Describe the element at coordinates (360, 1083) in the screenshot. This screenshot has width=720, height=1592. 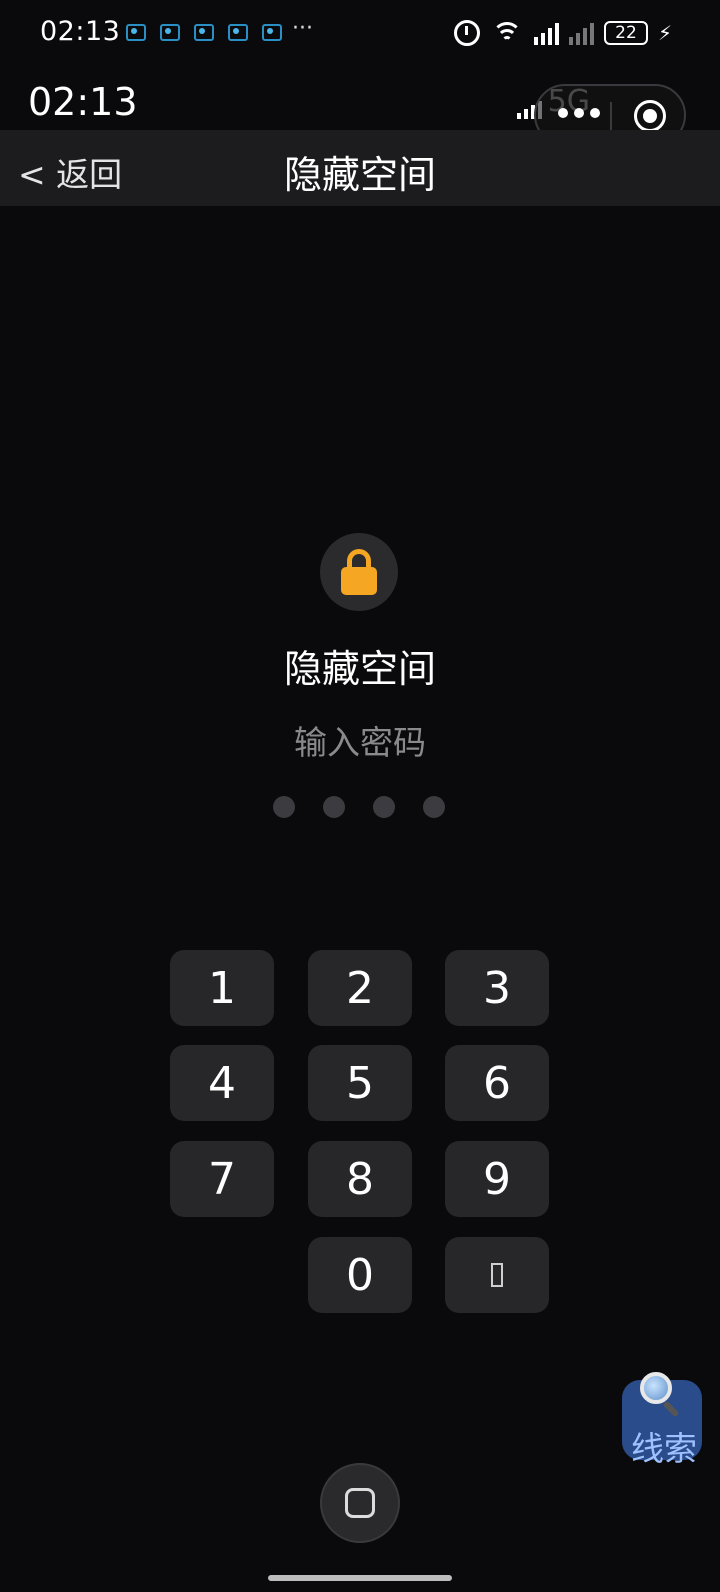
I see `key-5: 5` at that location.